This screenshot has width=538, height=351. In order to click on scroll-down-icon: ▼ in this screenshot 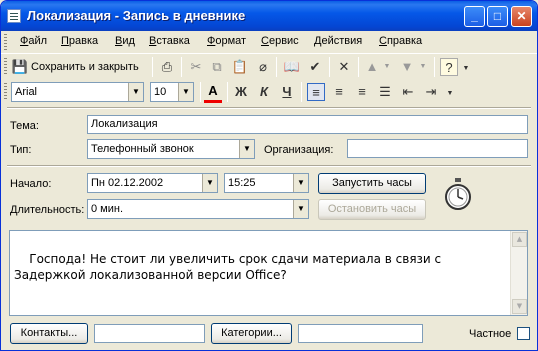, I will do `click(519, 306)`.